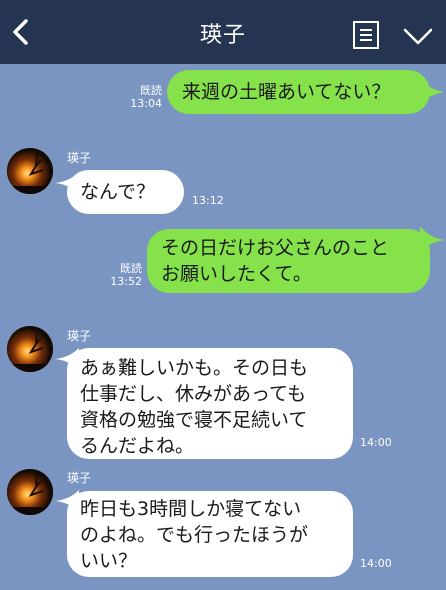 The width and height of the screenshot is (446, 590). I want to click on message-time: 13:12, so click(208, 200).